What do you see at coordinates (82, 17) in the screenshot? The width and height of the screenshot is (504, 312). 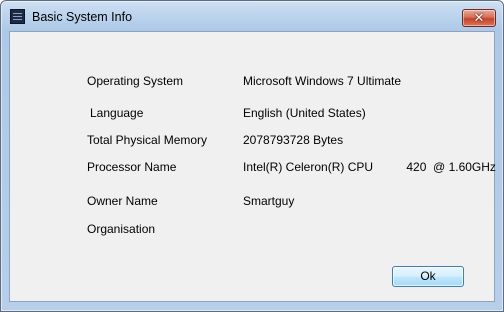 I see `window-title: Basic System Info` at bounding box center [82, 17].